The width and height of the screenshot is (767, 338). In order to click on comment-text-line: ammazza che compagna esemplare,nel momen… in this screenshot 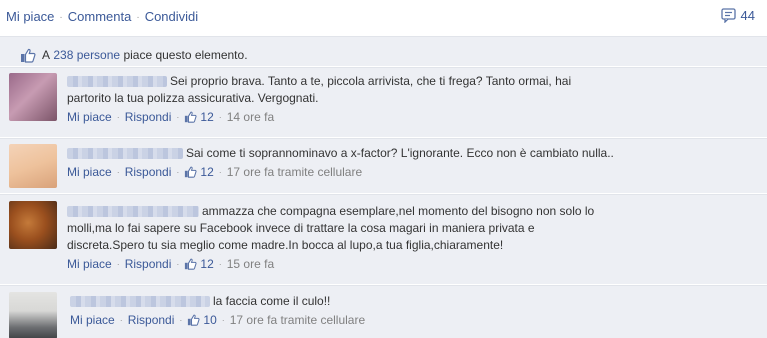, I will do `click(398, 211)`.